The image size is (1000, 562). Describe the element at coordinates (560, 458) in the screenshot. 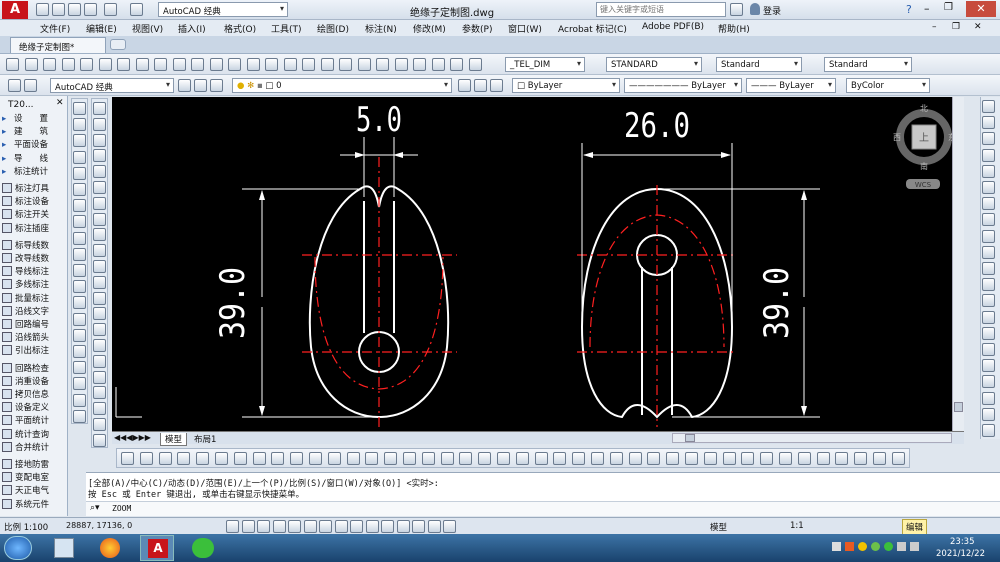

I see `dim-tool-24-icon` at that location.